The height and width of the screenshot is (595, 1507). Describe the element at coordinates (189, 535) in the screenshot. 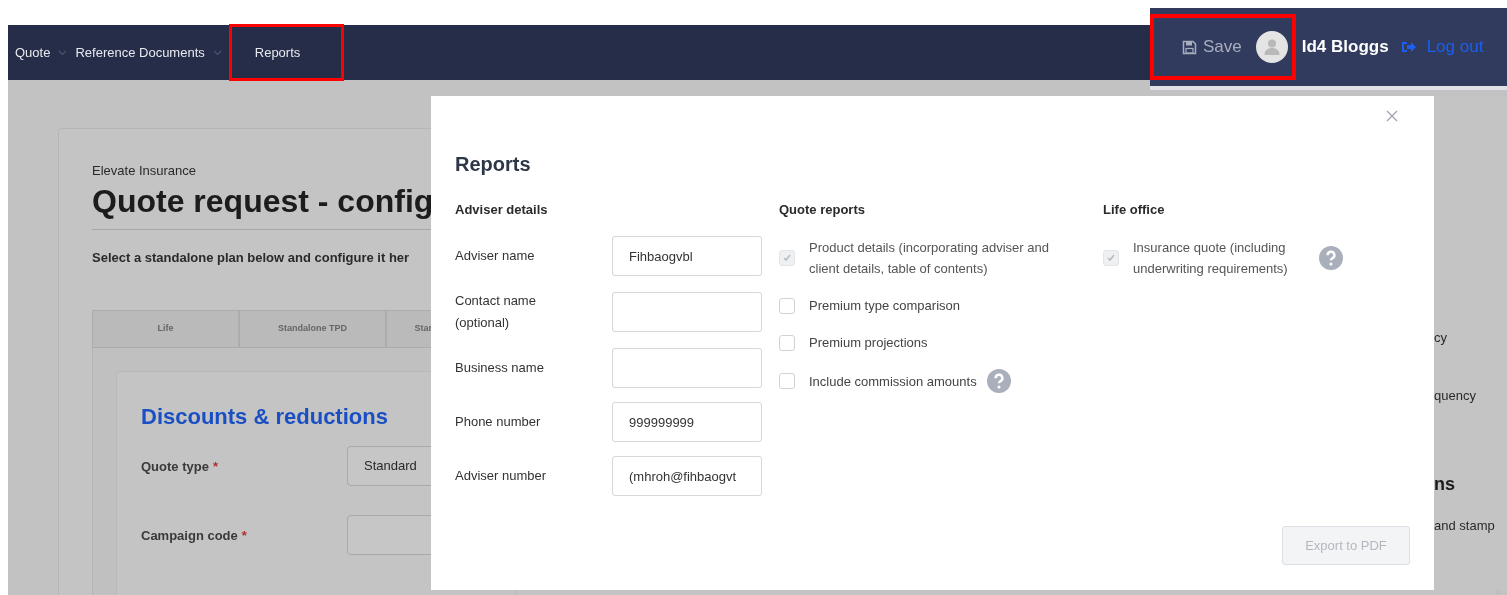

I see `field-label: Campaign code` at that location.